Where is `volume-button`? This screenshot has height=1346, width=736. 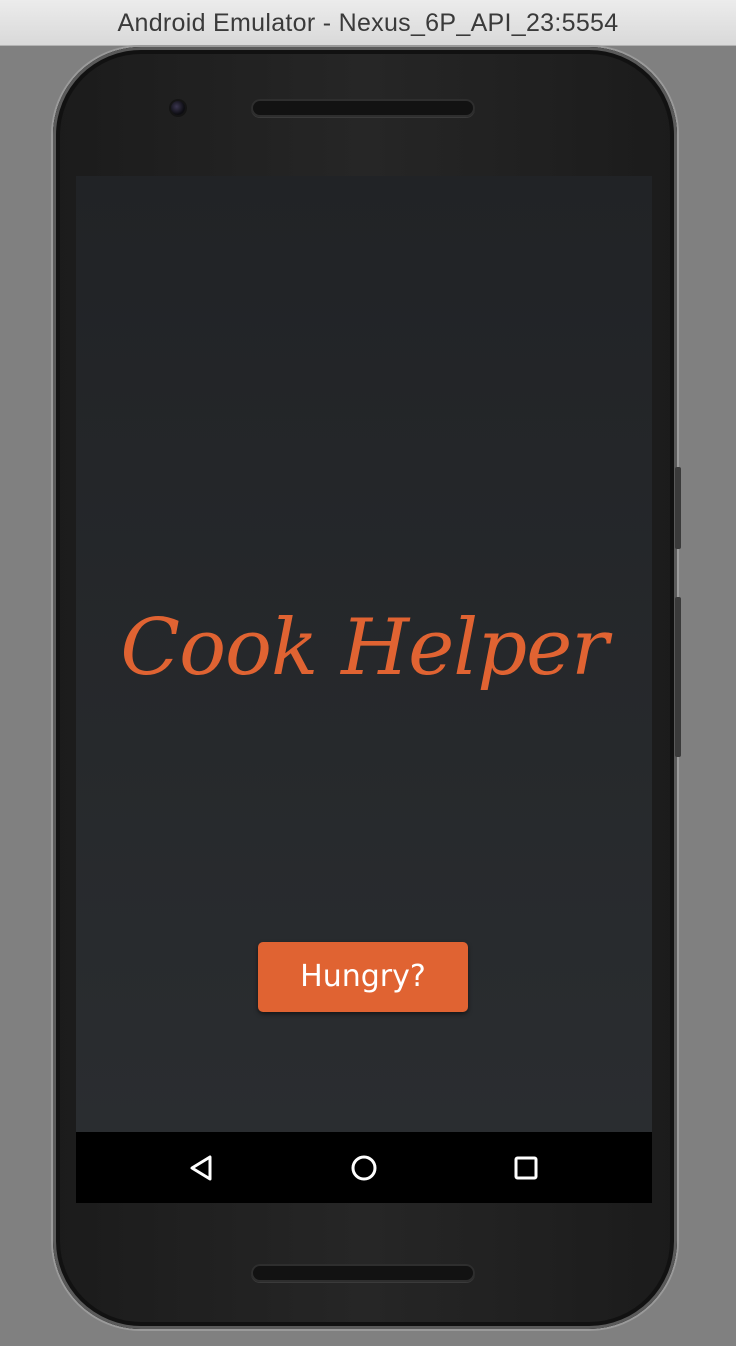 volume-button is located at coordinates (678, 677).